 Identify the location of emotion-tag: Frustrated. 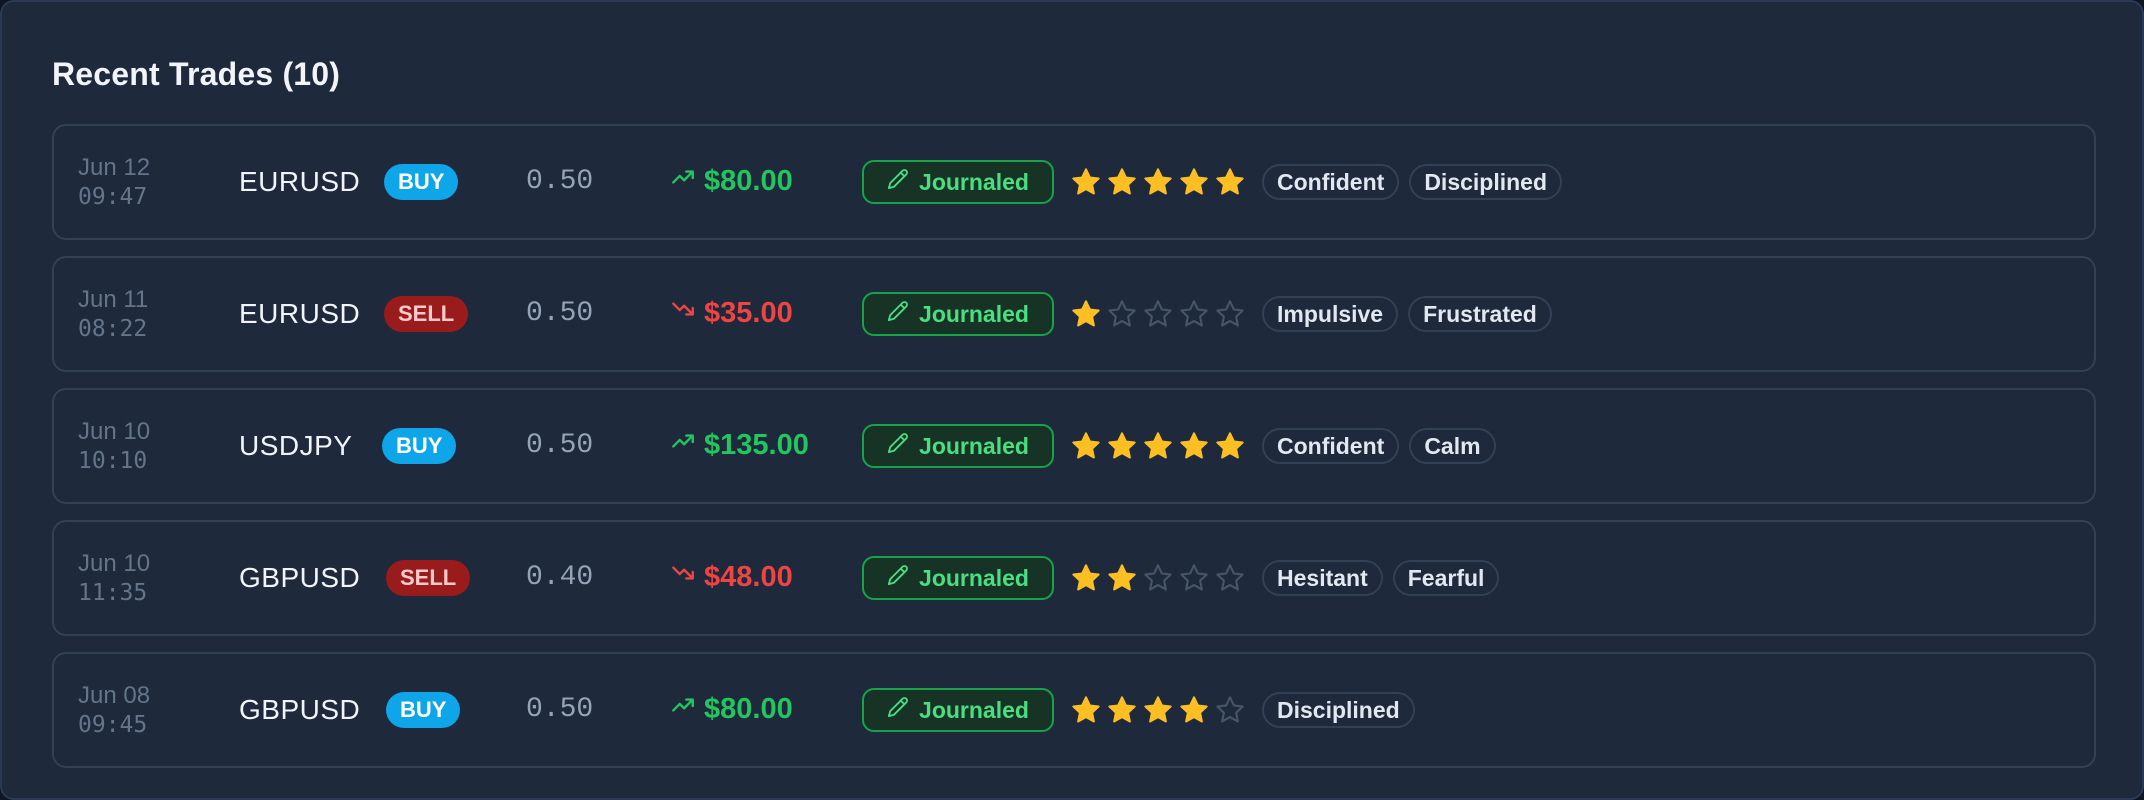
(1480, 314).